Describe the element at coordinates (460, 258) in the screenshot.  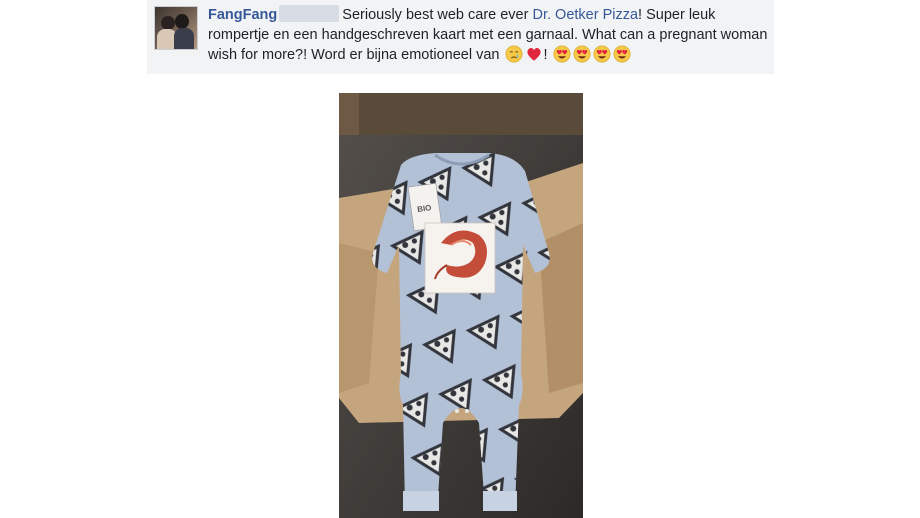
I see `shrimp-card` at that location.